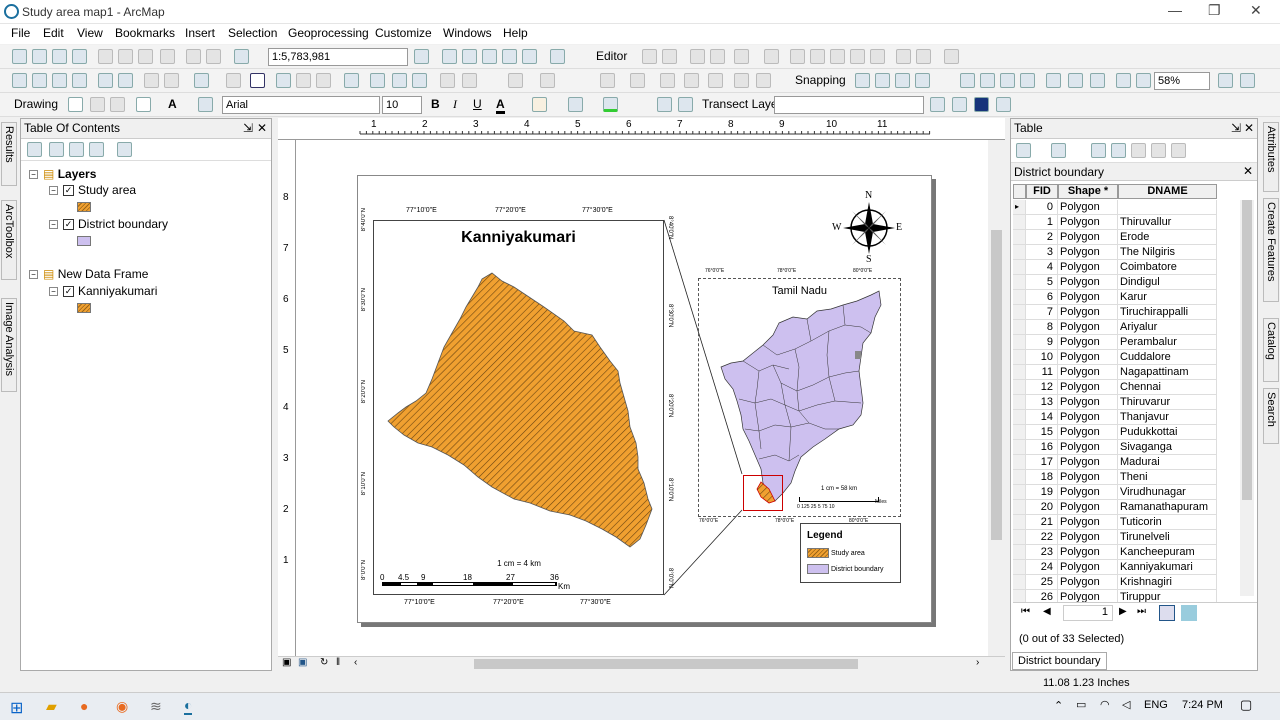 The image size is (1280, 720). I want to click on layout-vertical-scrollbar, so click(996, 399).